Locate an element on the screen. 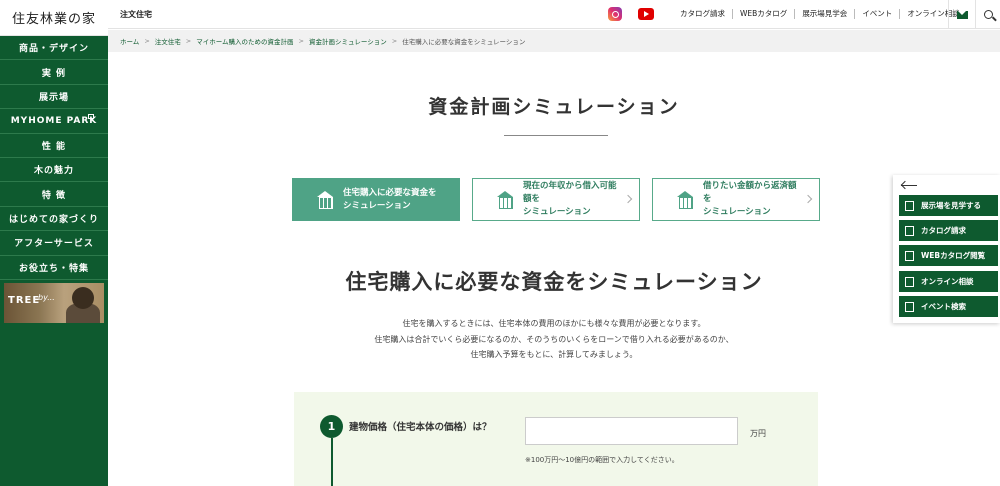 The image size is (1000, 486). step-connector is located at coordinates (332, 462).